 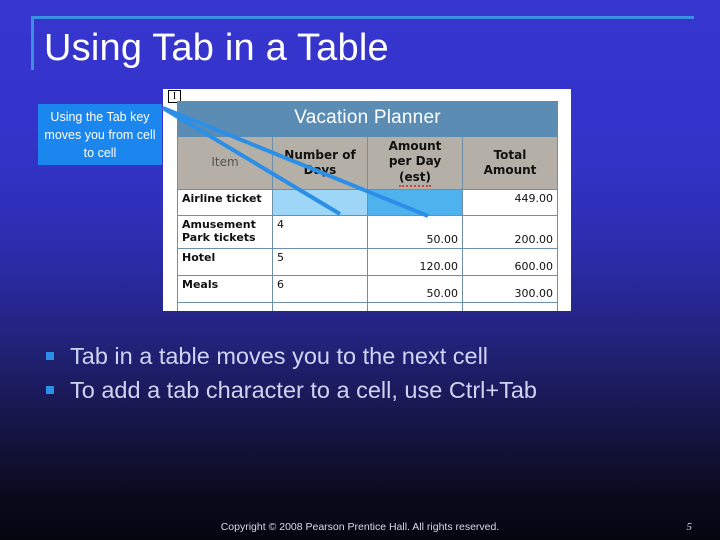 What do you see at coordinates (320, 170) in the screenshot?
I see `column-header-days-line2: Days` at bounding box center [320, 170].